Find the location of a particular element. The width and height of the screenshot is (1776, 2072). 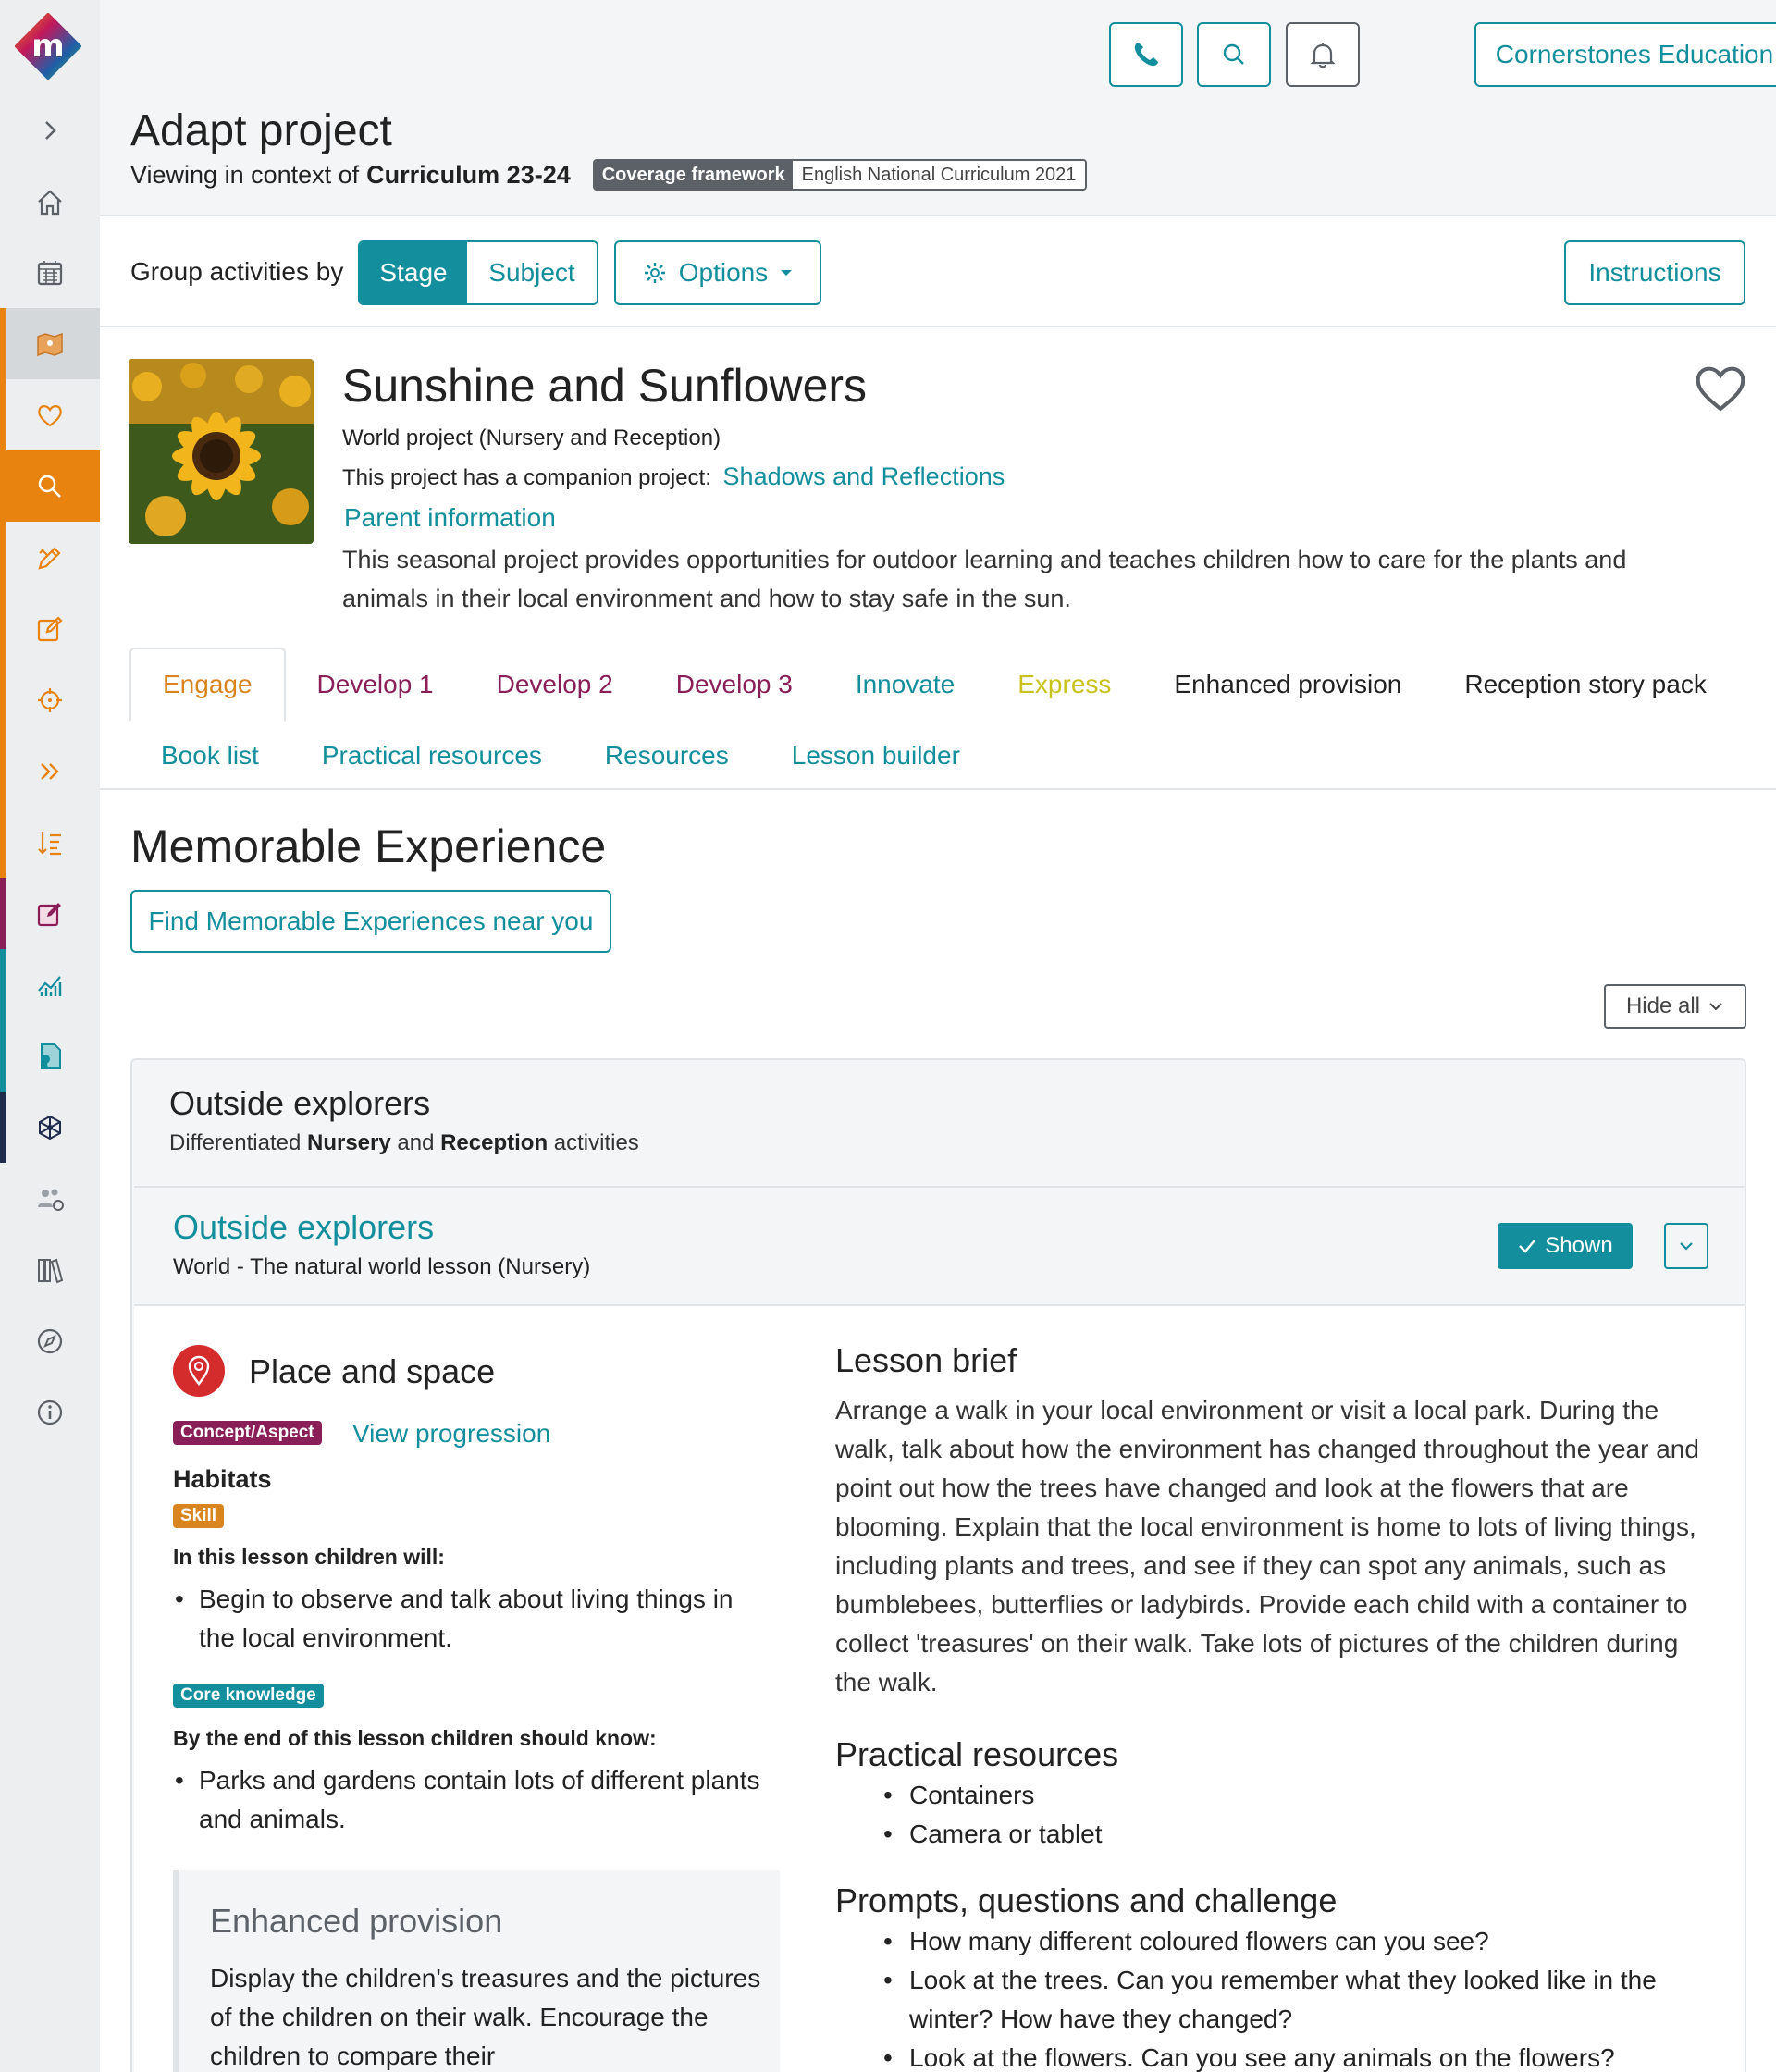

expand-lesson-button is located at coordinates (1686, 1246).